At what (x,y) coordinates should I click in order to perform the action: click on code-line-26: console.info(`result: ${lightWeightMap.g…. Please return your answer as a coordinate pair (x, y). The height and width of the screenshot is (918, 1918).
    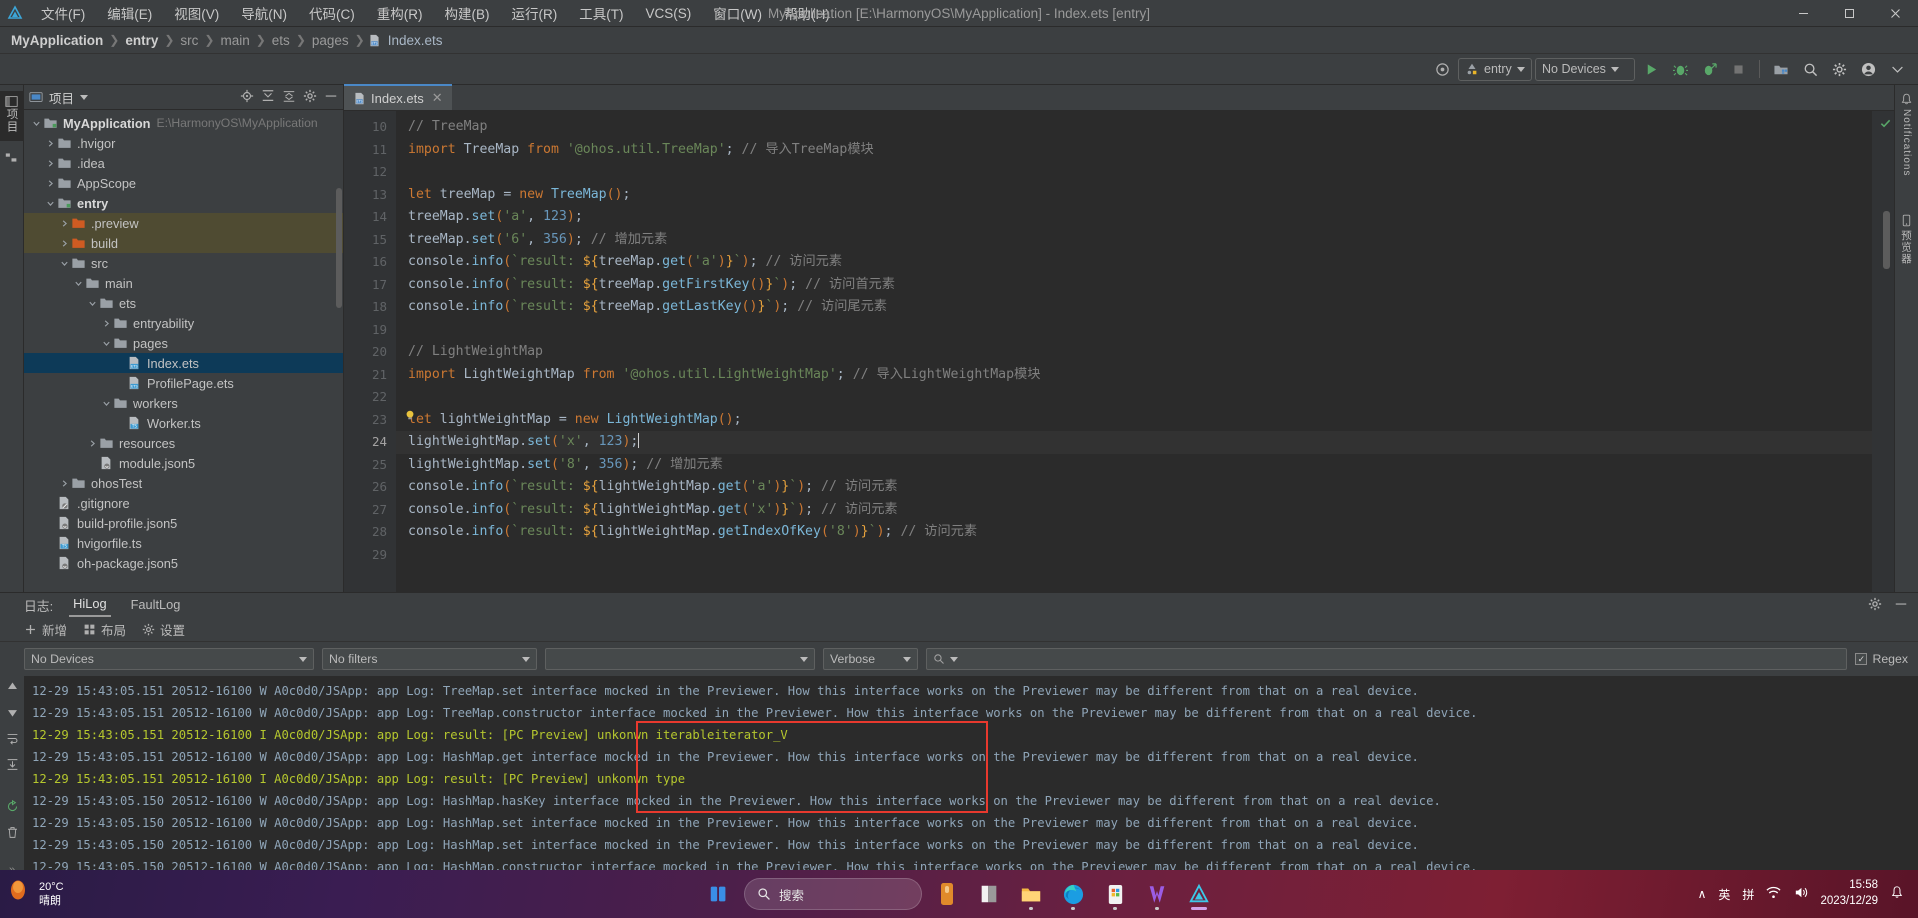
    Looking at the image, I should click on (1140, 487).